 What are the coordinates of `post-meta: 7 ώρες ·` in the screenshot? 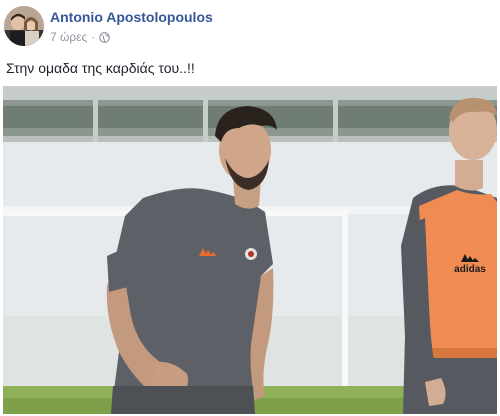 It's located at (80, 37).